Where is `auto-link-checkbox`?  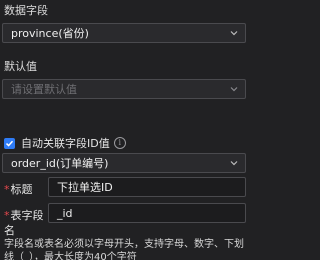
auto-link-checkbox is located at coordinates (9, 143).